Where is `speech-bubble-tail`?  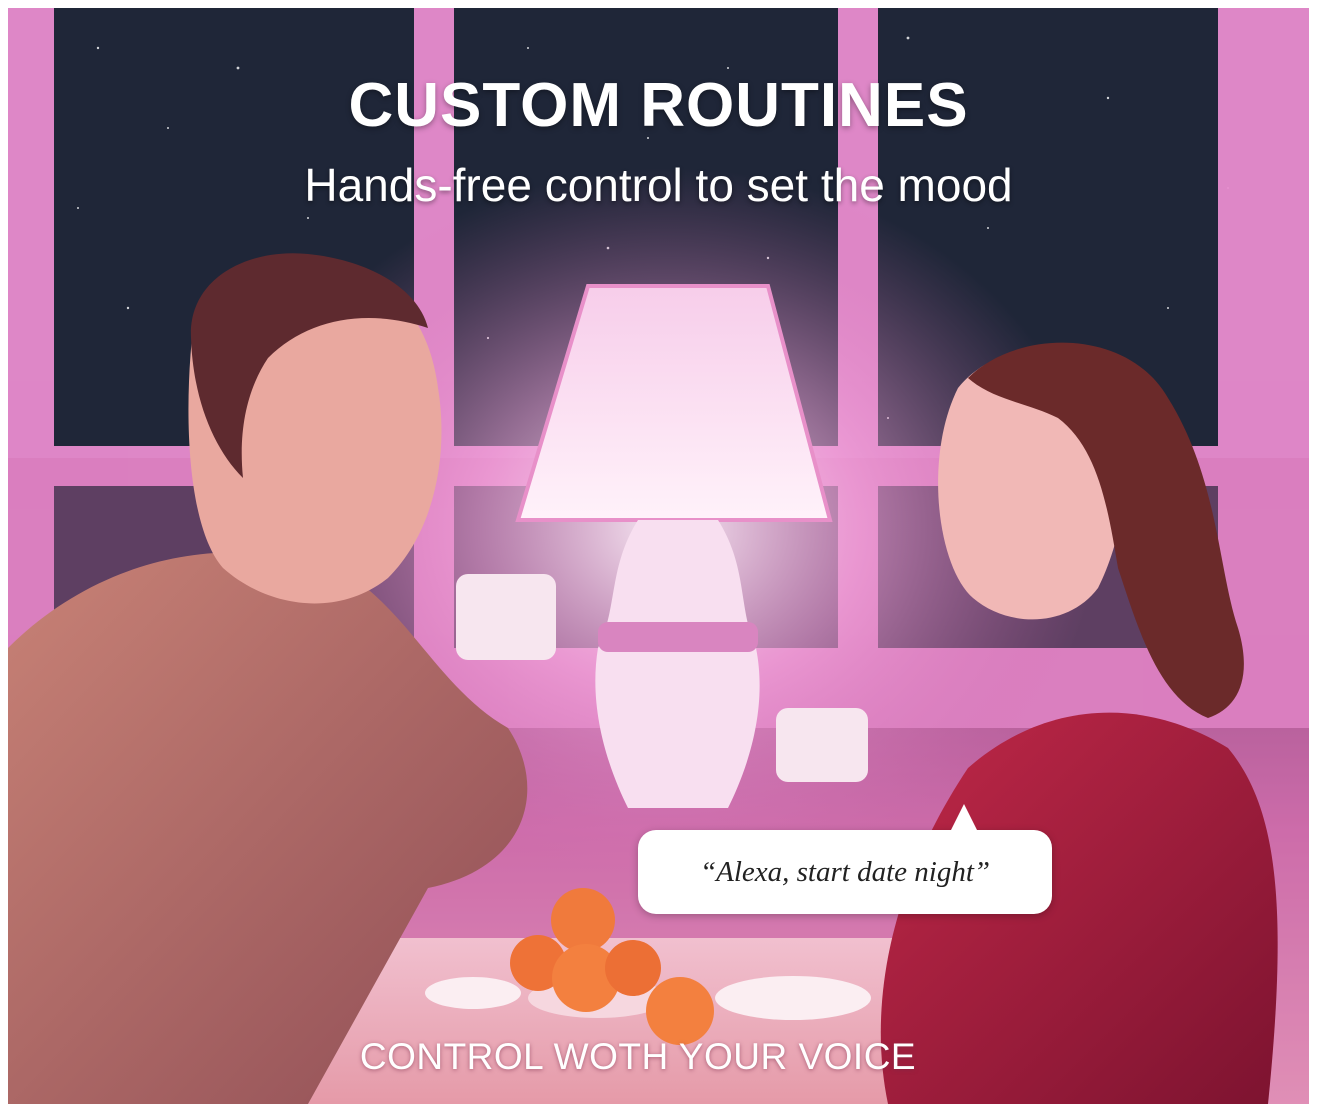
speech-bubble-tail is located at coordinates (964, 818).